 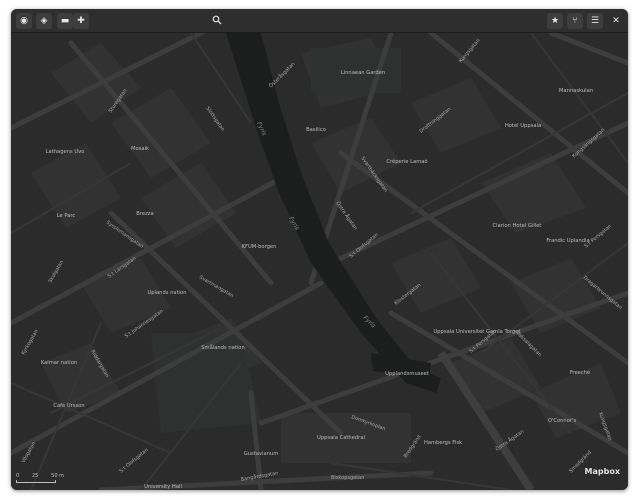 I want to click on poi-label: Hambergs Fisk, so click(x=443, y=443).